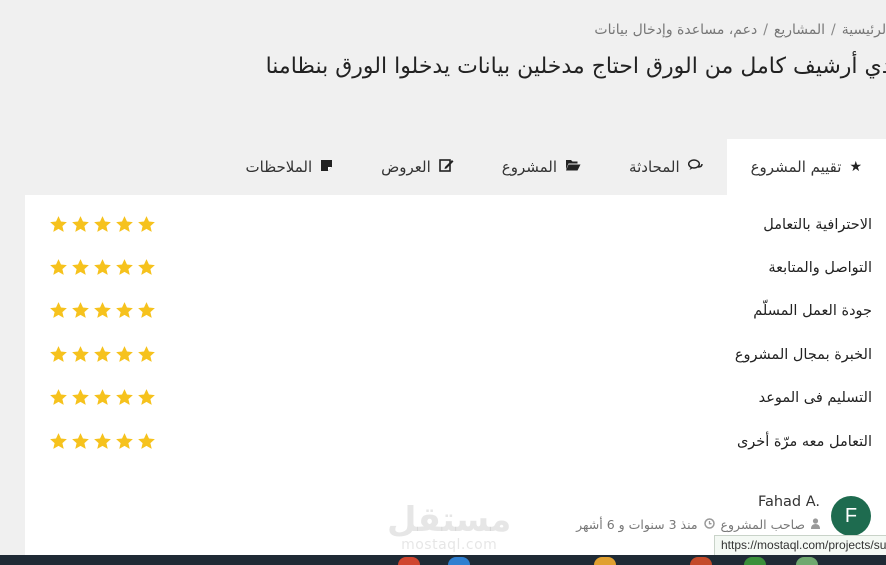 Image resolution: width=886 pixels, height=565 pixels. Describe the element at coordinates (449, 545) in the screenshot. I see `watermark-domain: mostaql.com` at that location.